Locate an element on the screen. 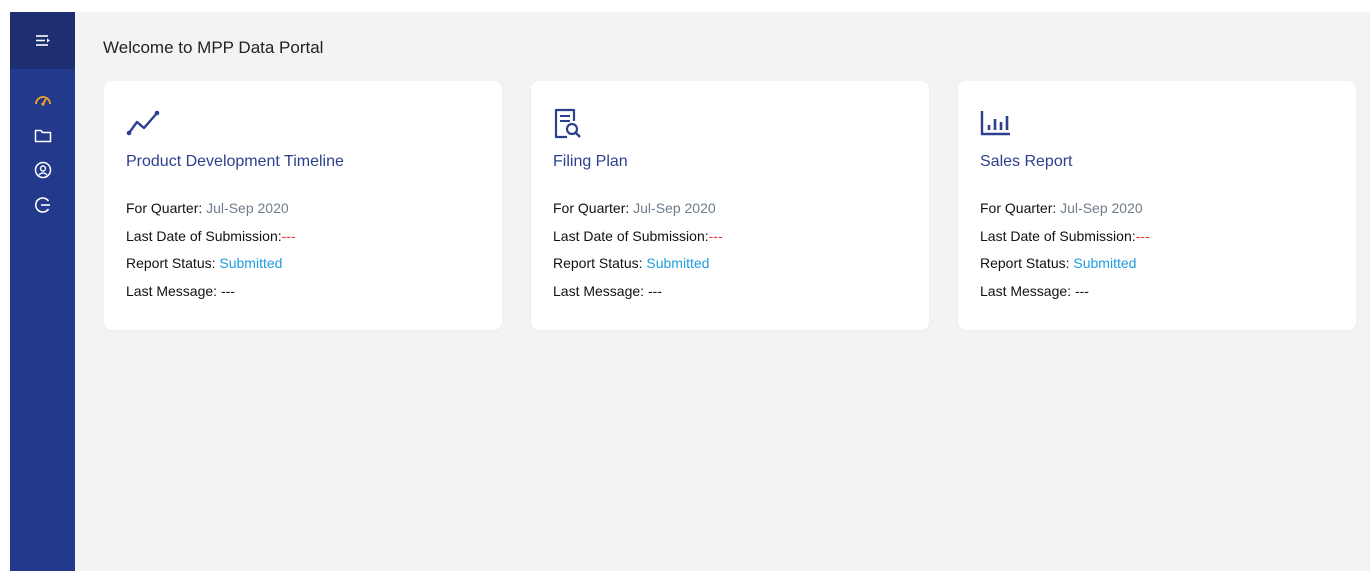  menu-collapse-icon is located at coordinates (43, 41).